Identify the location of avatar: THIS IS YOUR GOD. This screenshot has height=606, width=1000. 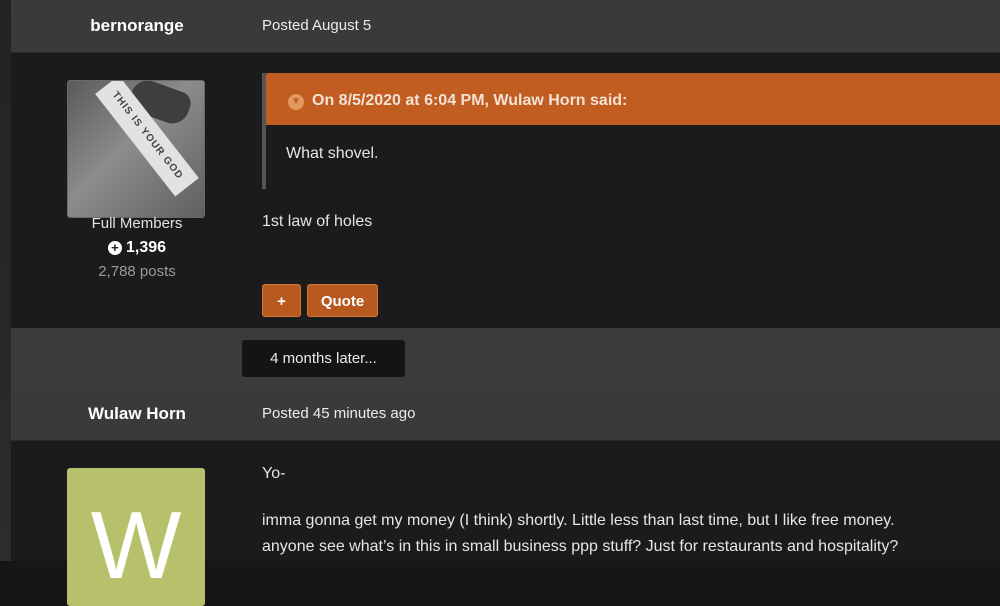
(136, 149).